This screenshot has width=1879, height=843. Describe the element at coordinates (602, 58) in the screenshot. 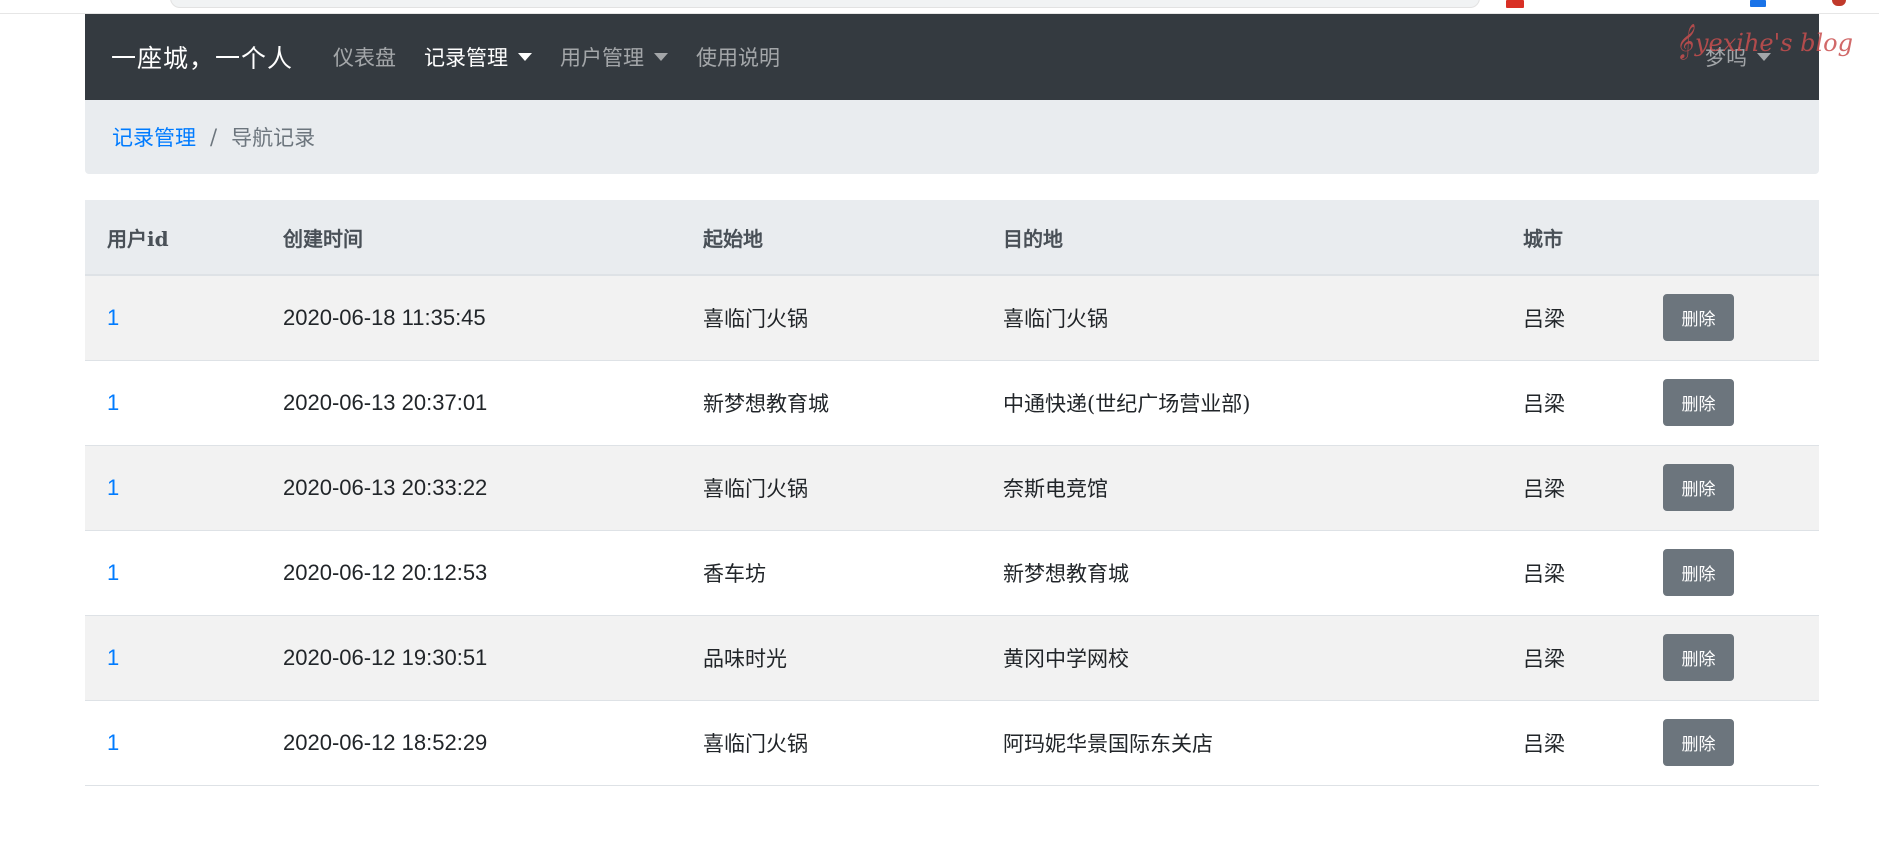

I see `nav-item-label: 用户管理` at that location.